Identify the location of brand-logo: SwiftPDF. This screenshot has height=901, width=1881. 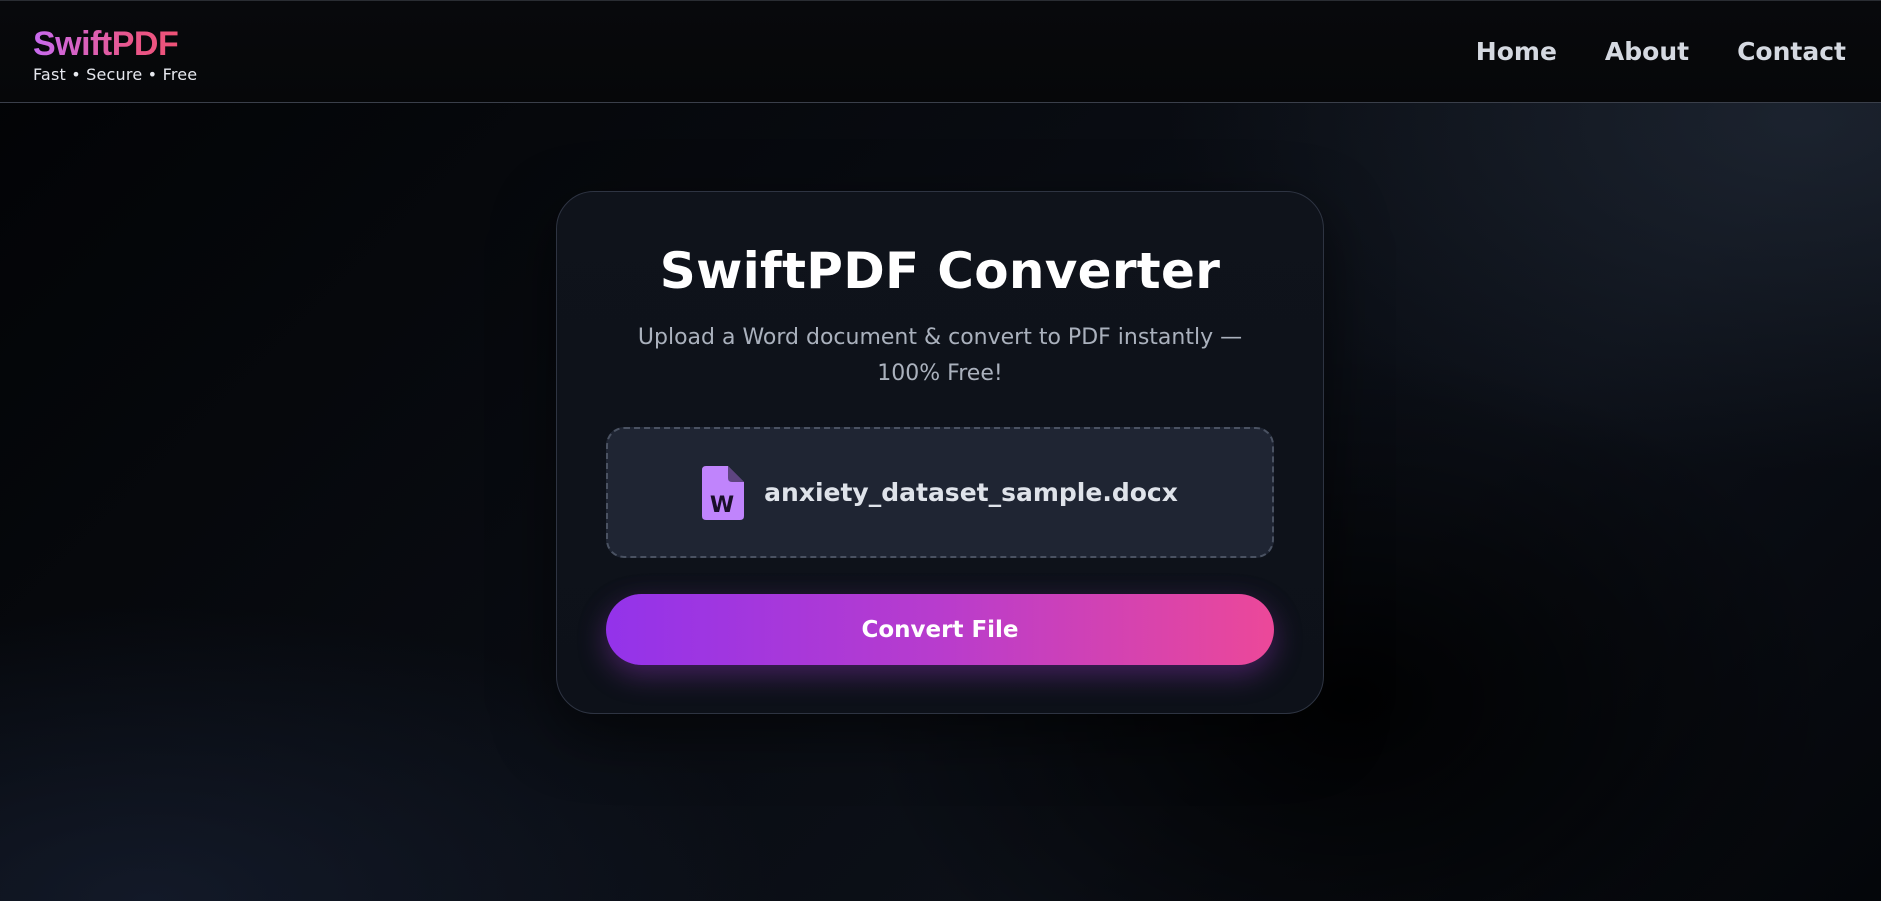
(115, 44).